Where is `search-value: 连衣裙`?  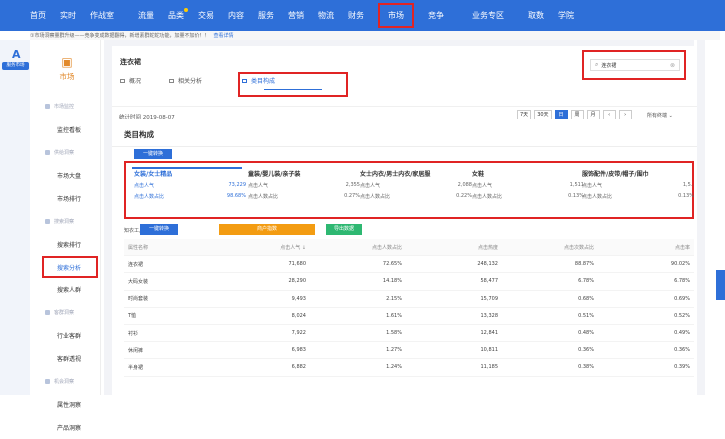 search-value: 连衣裙 is located at coordinates (609, 65).